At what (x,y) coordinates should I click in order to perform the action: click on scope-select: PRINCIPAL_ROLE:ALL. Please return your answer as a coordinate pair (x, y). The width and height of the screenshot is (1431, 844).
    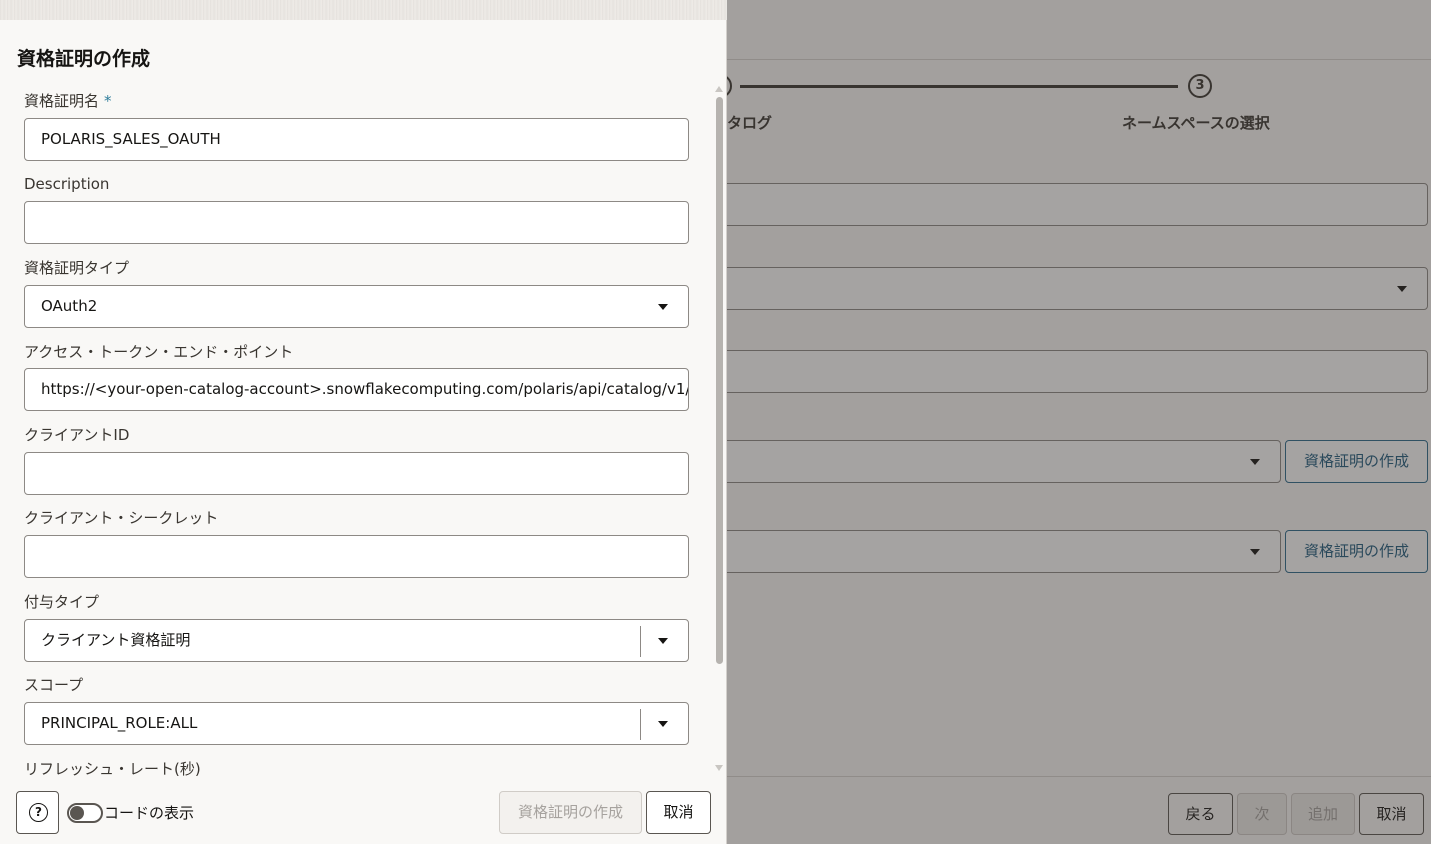
    Looking at the image, I should click on (356, 723).